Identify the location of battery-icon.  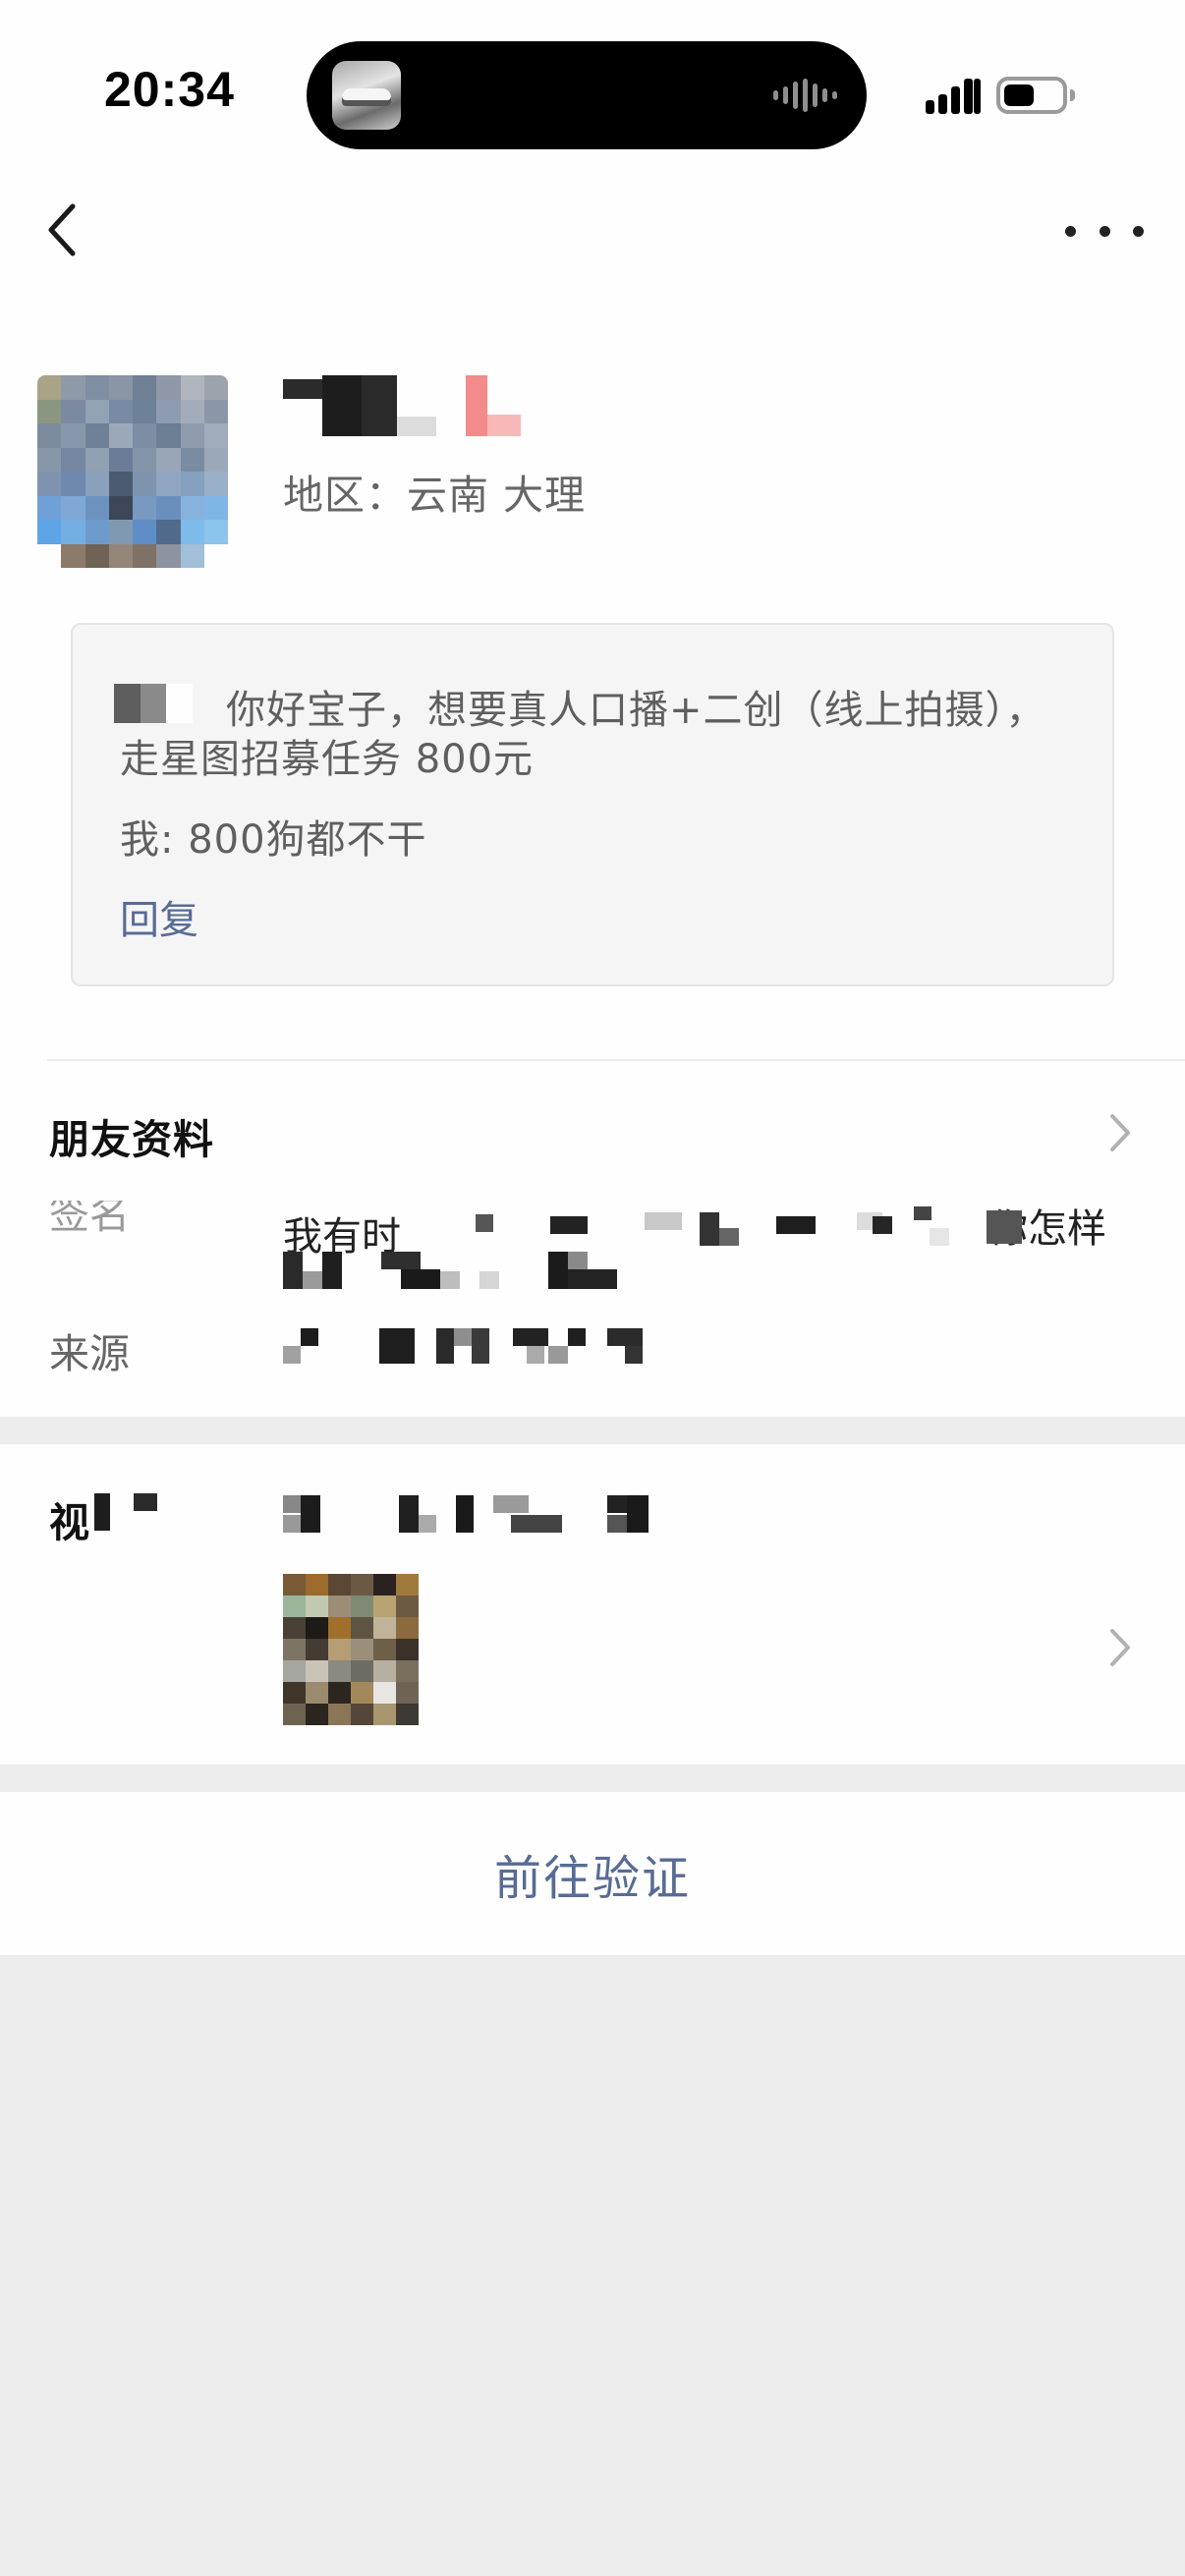
(1035, 95).